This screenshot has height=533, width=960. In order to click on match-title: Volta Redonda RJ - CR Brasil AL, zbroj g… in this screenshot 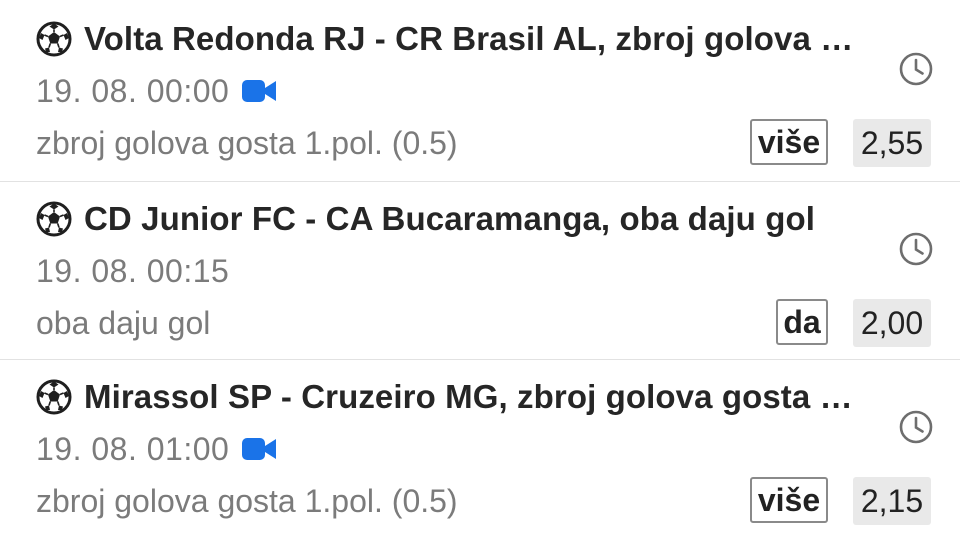, I will do `click(469, 38)`.